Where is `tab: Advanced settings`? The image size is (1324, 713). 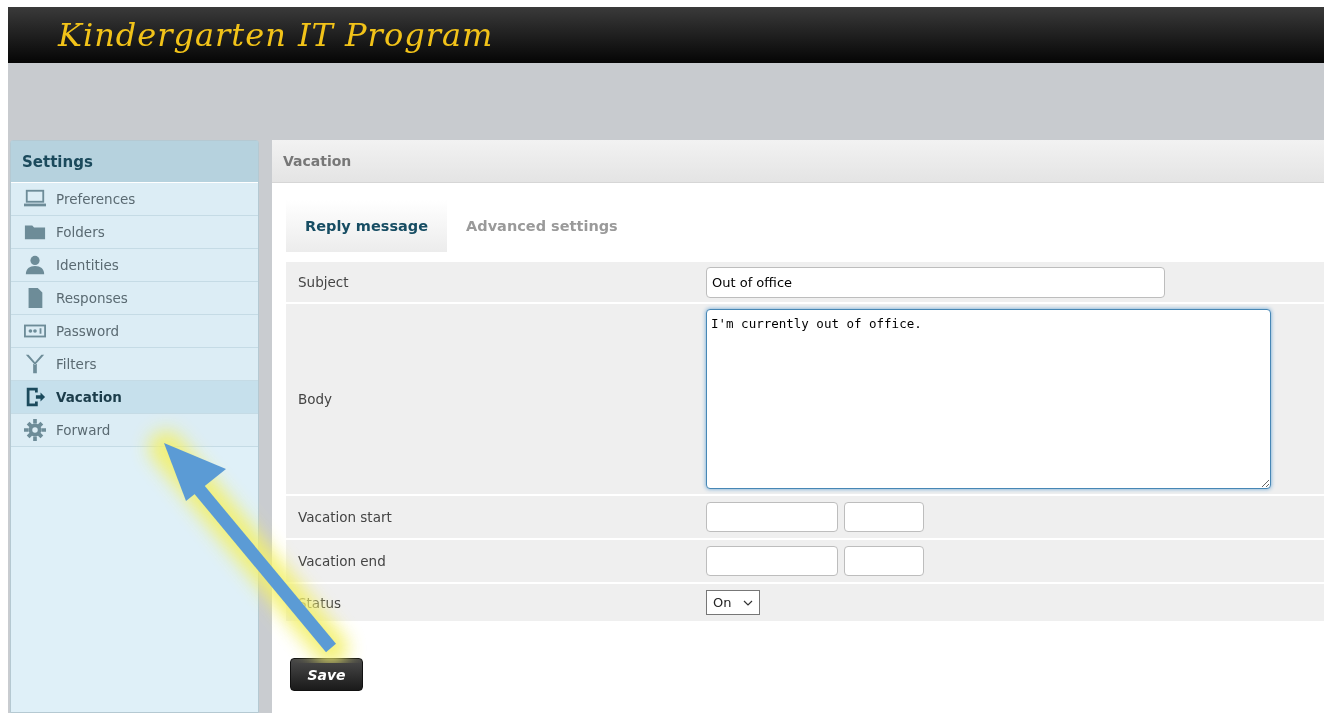 tab: Advanced settings is located at coordinates (542, 226).